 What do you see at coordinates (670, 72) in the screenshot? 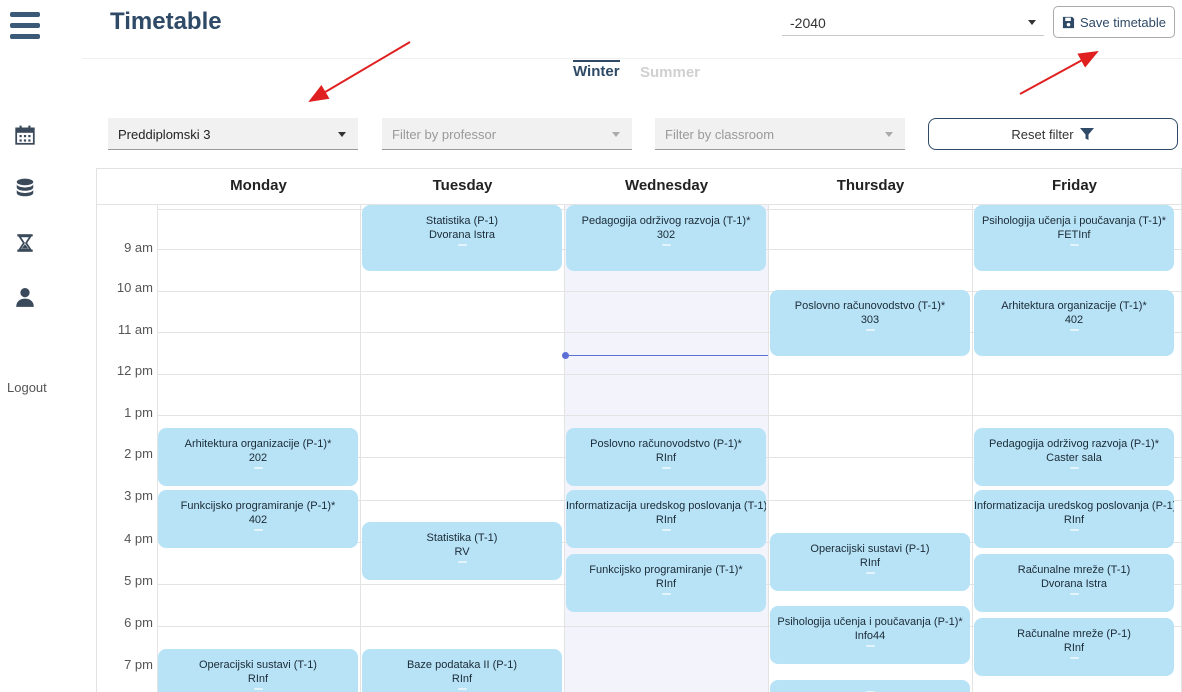
I see `tab-summer: Summer` at bounding box center [670, 72].